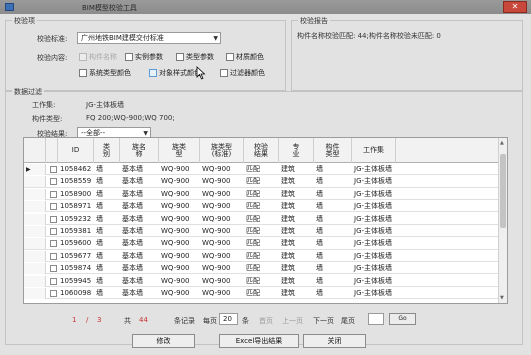 The image size is (531, 355). I want to click on table-row: ▶ 1058462 墙 基本墙 WQ-900 WQ-900 匹配 建筑 墙 JG-主体板墙, so click(261, 170).